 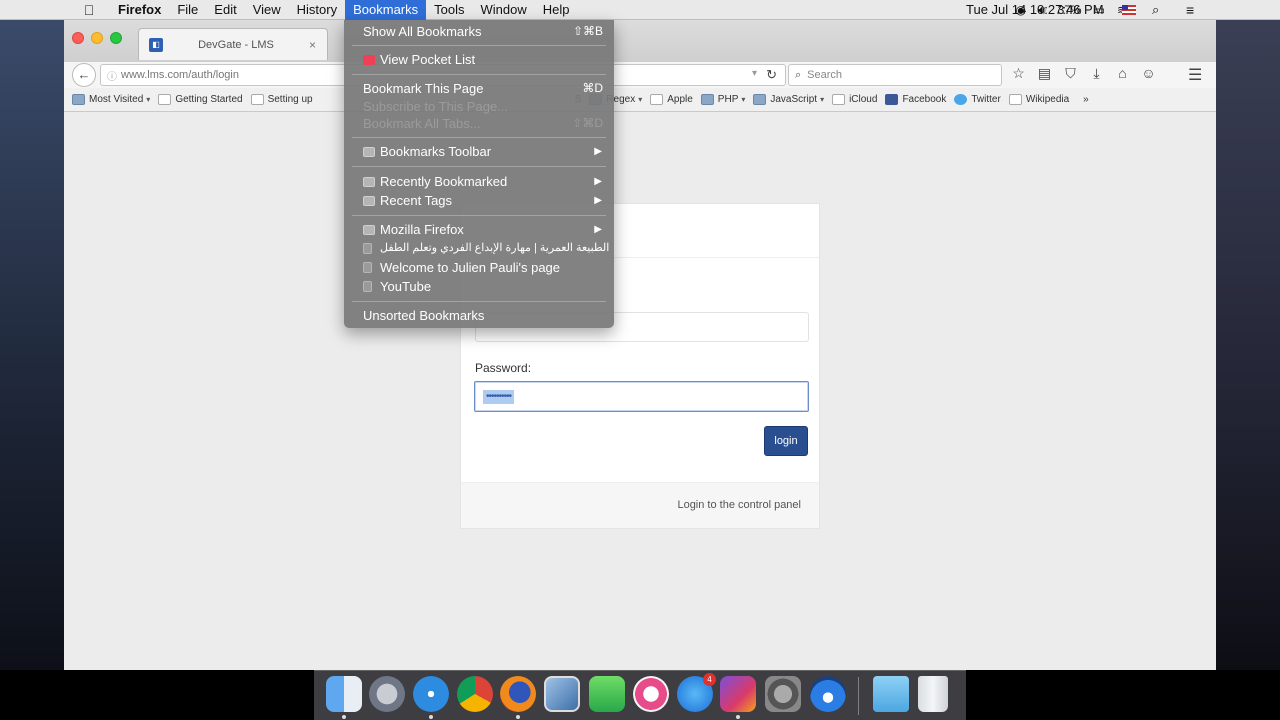 I want to click on menu-bookmarks: Bookmarks, so click(x=386, y=10).